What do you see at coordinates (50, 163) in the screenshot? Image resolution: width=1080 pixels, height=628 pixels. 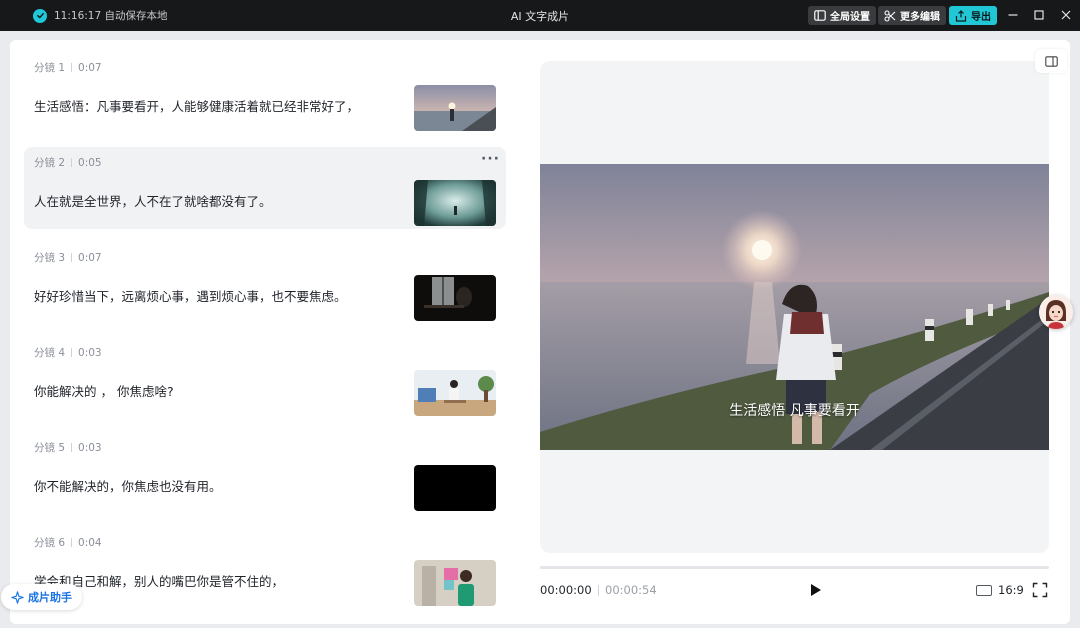 I see `shot-label: 分镜 2` at bounding box center [50, 163].